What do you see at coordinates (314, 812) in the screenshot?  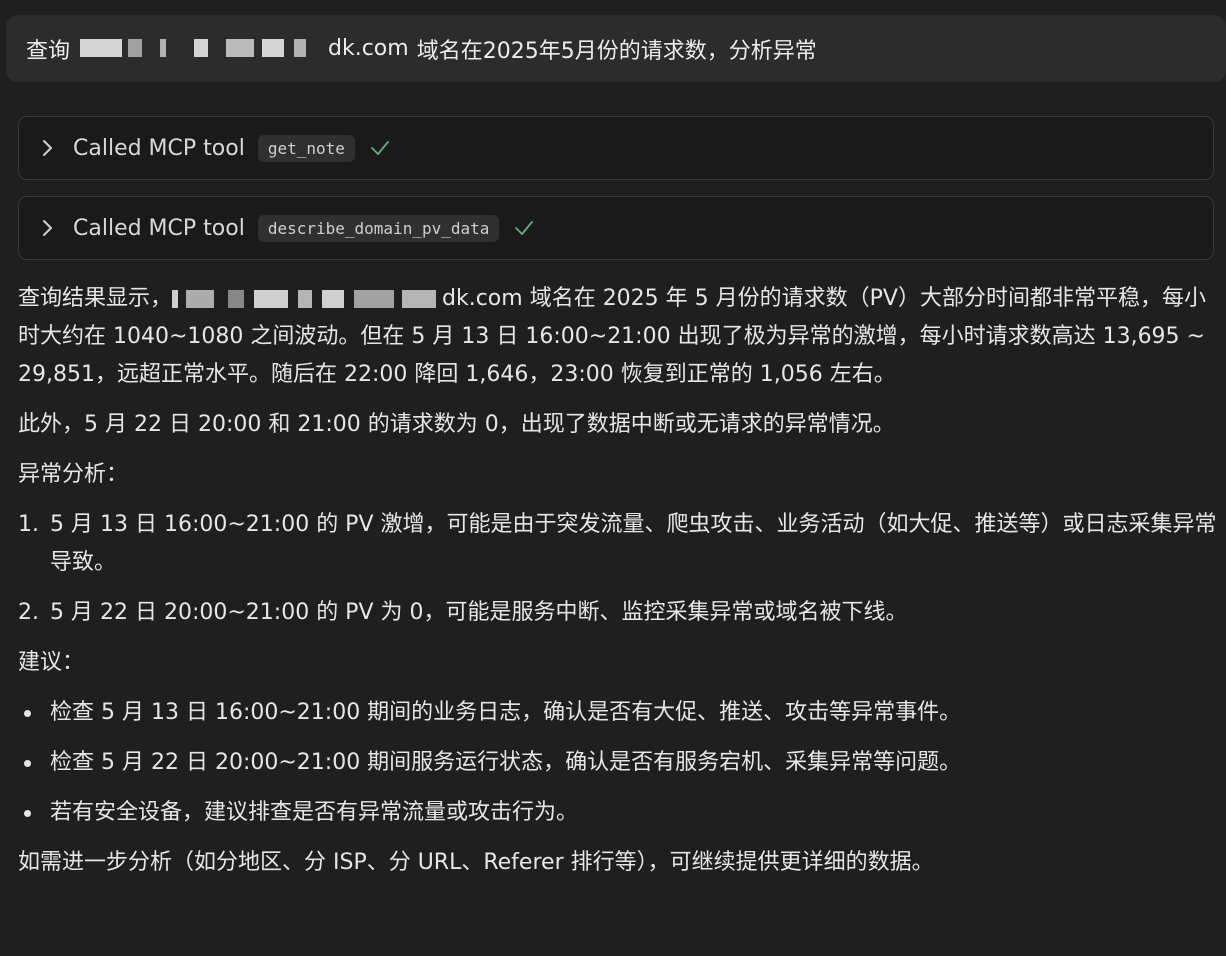 I see `list-item-text: 若有安全设备，建议排查是否有异常流量或攻击行为。` at bounding box center [314, 812].